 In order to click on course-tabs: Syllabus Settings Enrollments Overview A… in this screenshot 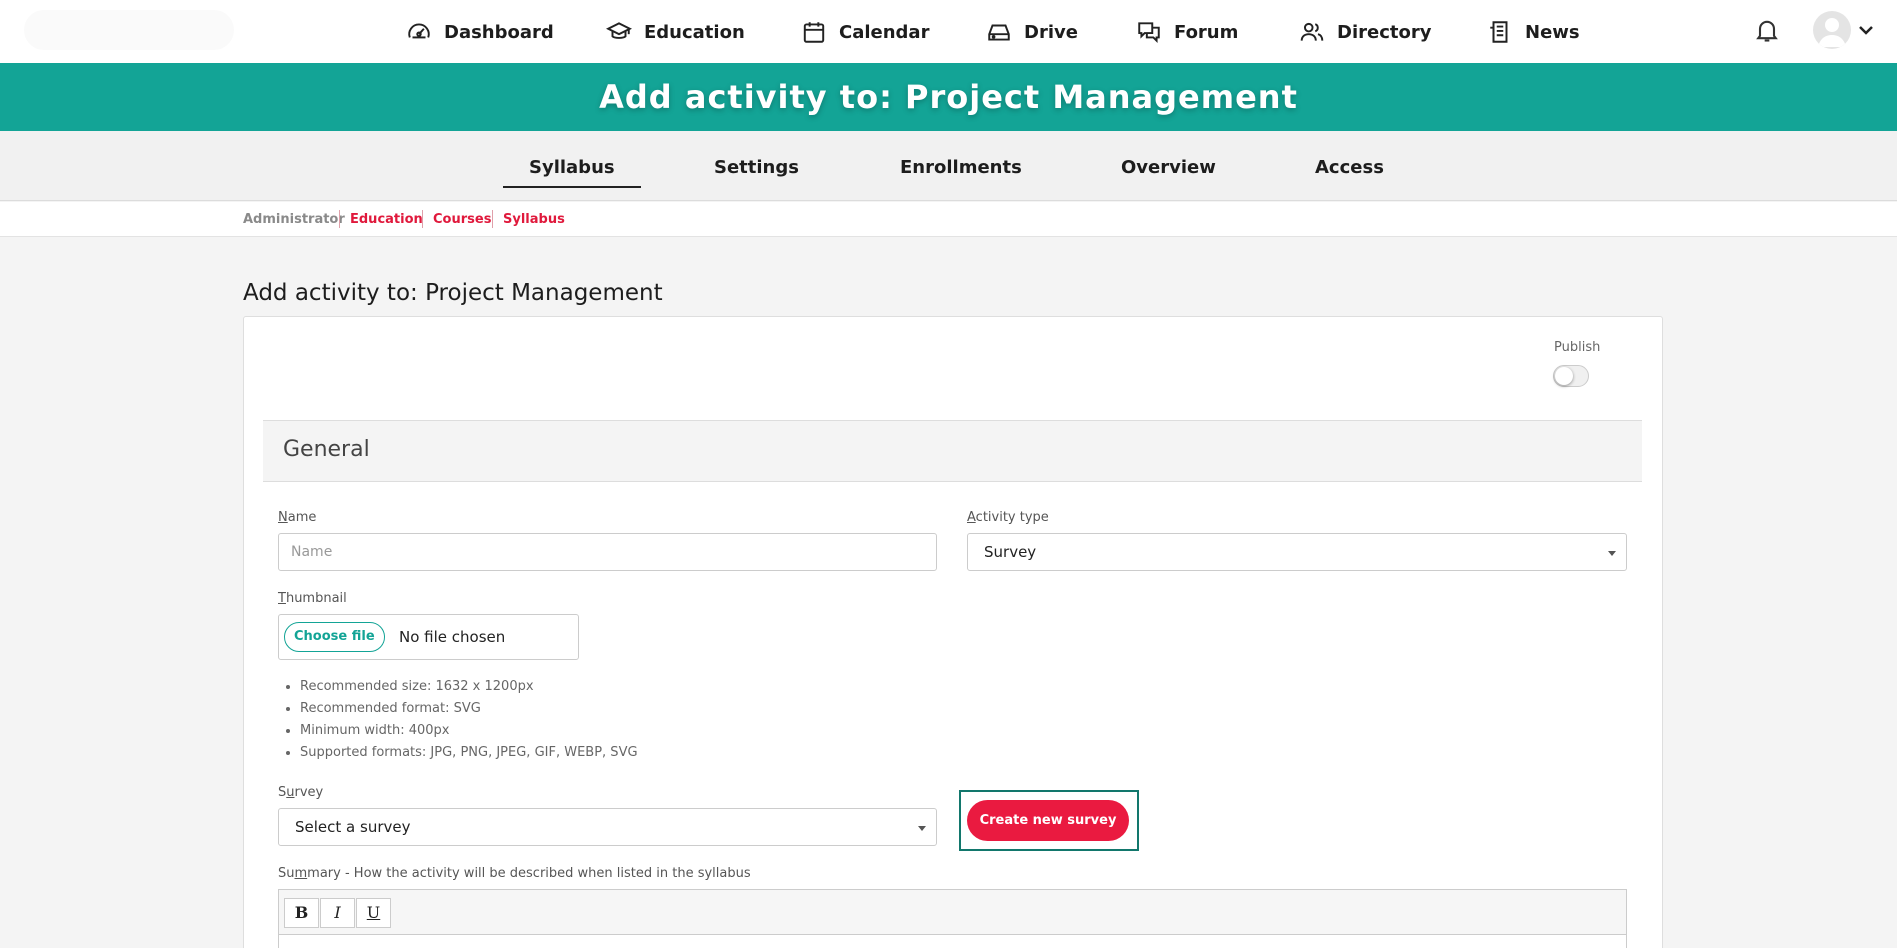, I will do `click(948, 166)`.